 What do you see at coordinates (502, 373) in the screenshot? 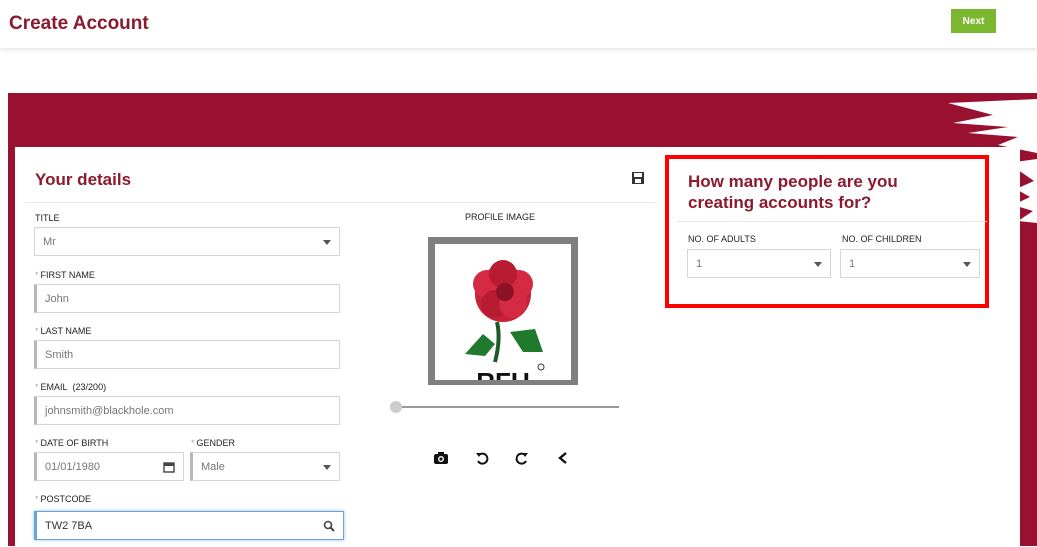
I see `logo-text: RFU` at bounding box center [502, 373].